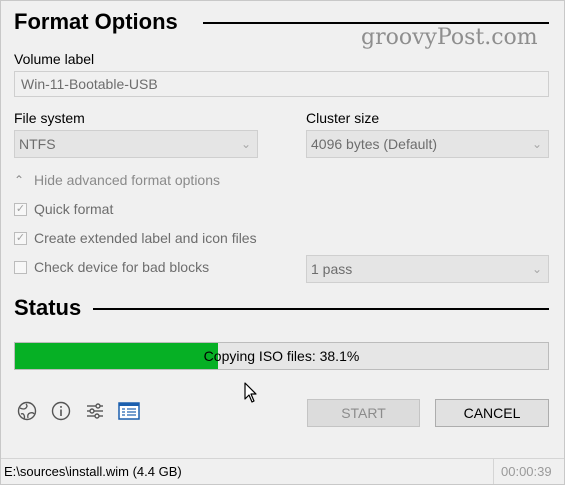 The height and width of the screenshot is (485, 565). I want to click on format-options-divider, so click(376, 23).